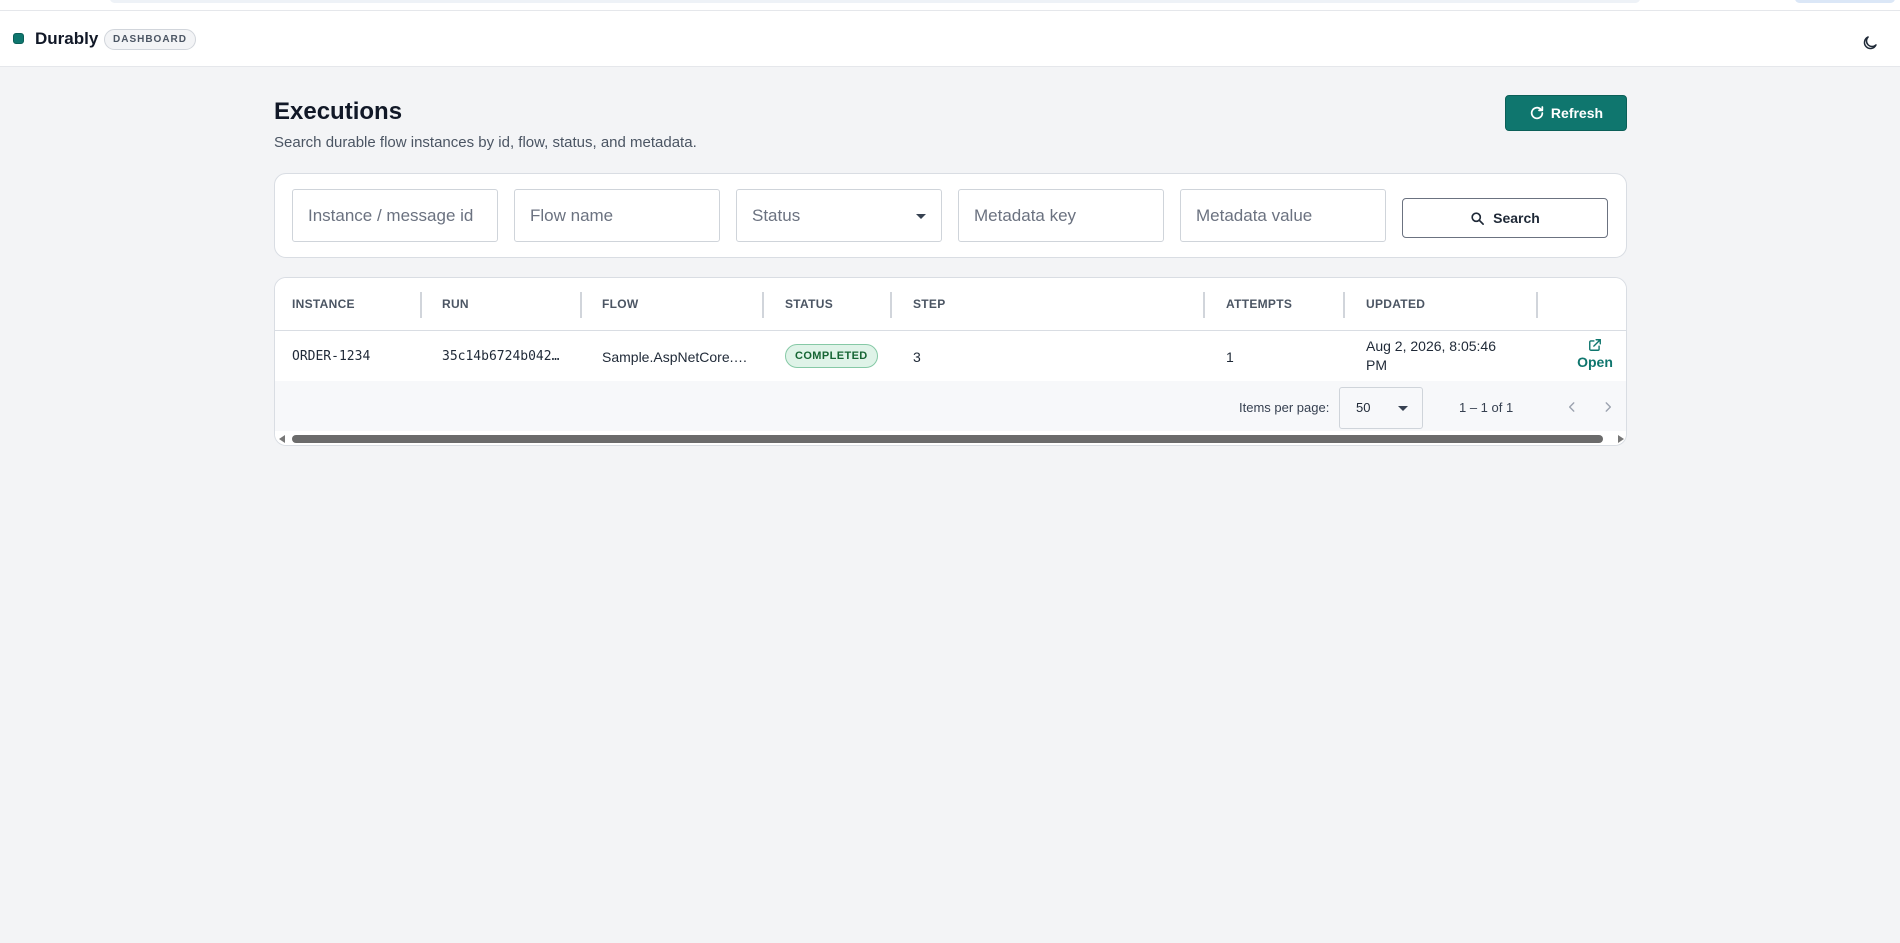 This screenshot has height=943, width=1900. What do you see at coordinates (839, 215) in the screenshot?
I see `status-select: Status` at bounding box center [839, 215].